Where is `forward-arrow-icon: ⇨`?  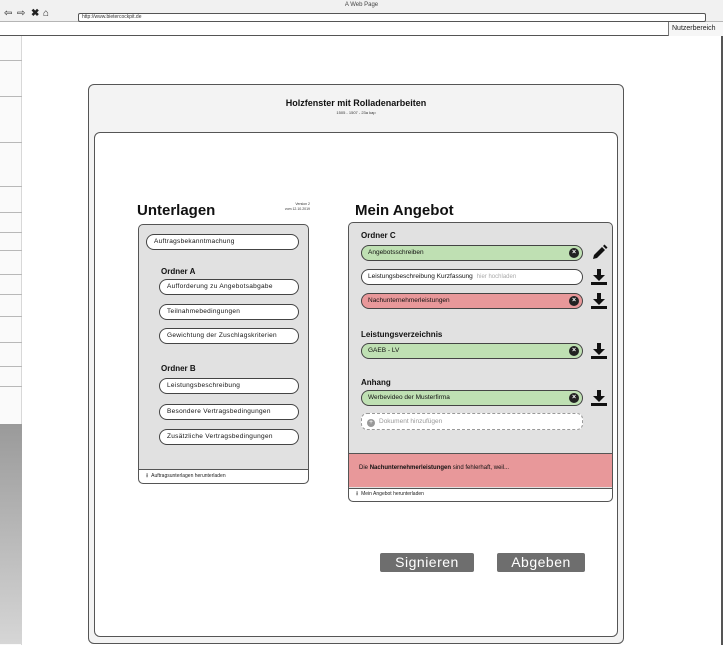 forward-arrow-icon: ⇨ is located at coordinates (21, 14).